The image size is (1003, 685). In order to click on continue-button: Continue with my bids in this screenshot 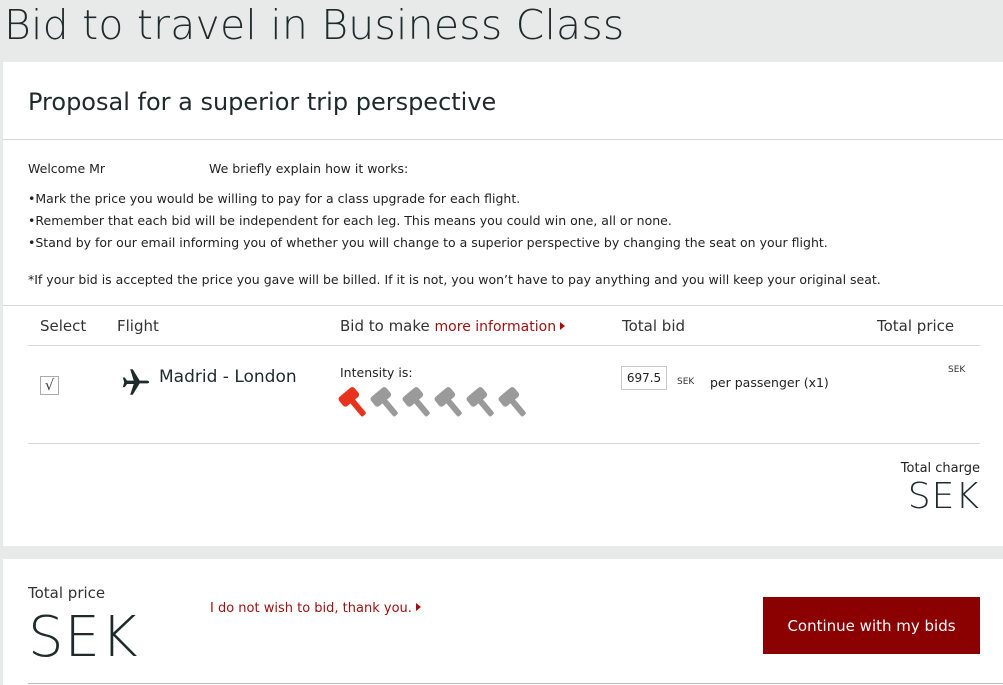, I will do `click(871, 625)`.